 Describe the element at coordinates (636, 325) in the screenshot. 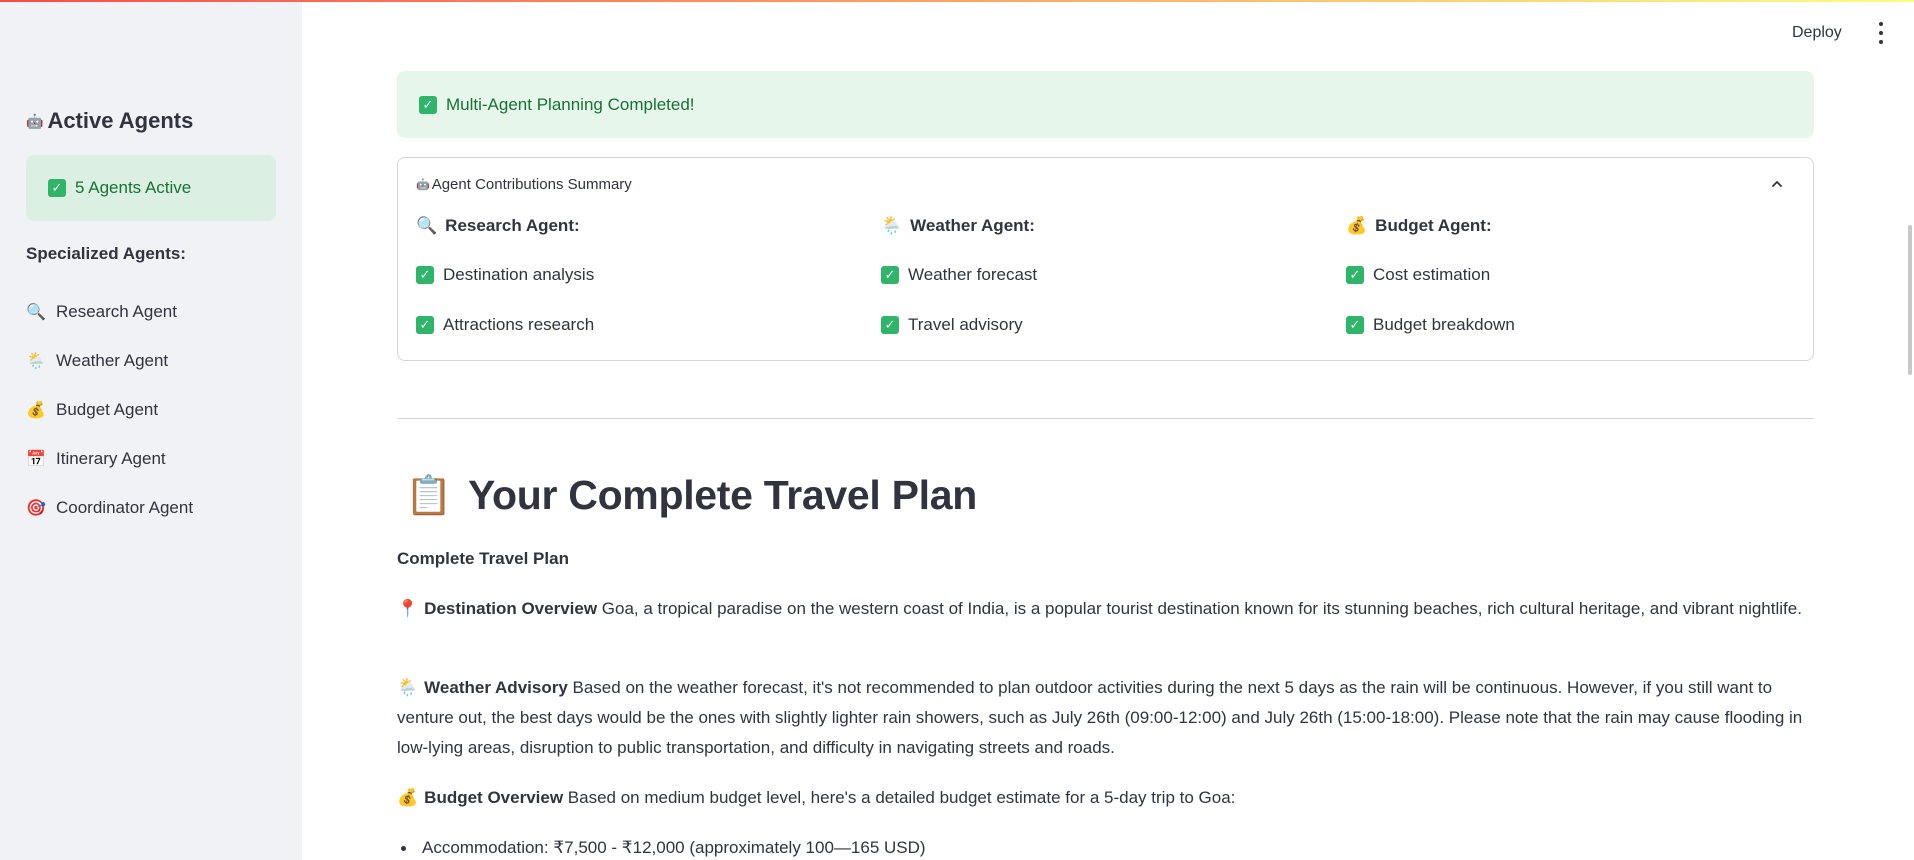

I see `list-item: ✓ Attractions research` at that location.